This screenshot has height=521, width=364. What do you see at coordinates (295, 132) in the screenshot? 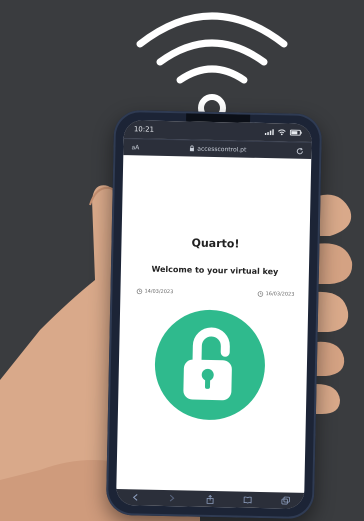
I see `battery-icon` at bounding box center [295, 132].